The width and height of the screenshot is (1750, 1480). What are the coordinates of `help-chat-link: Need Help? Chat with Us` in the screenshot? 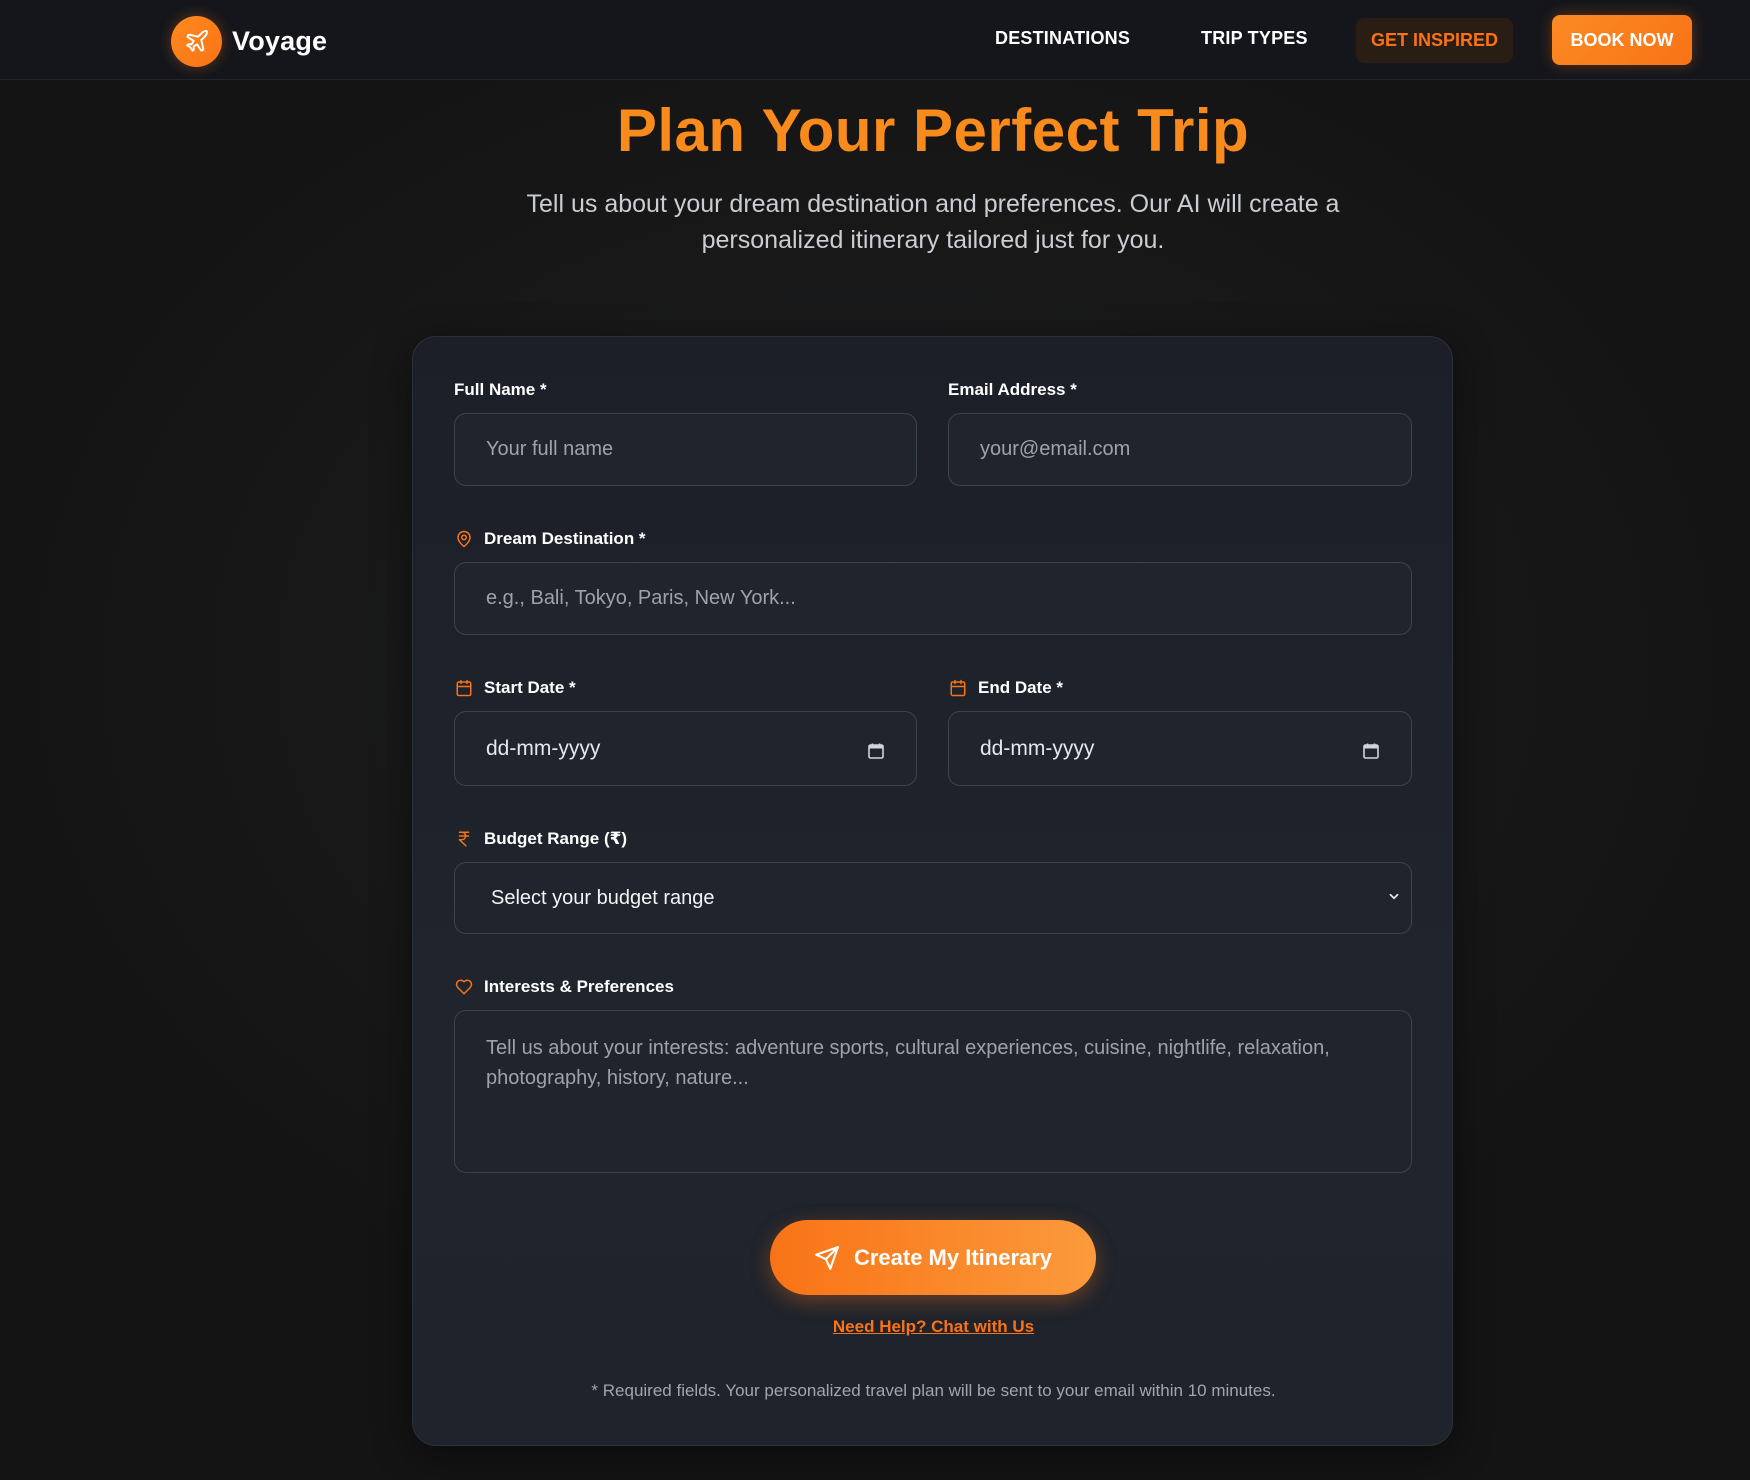 It's located at (933, 1327).